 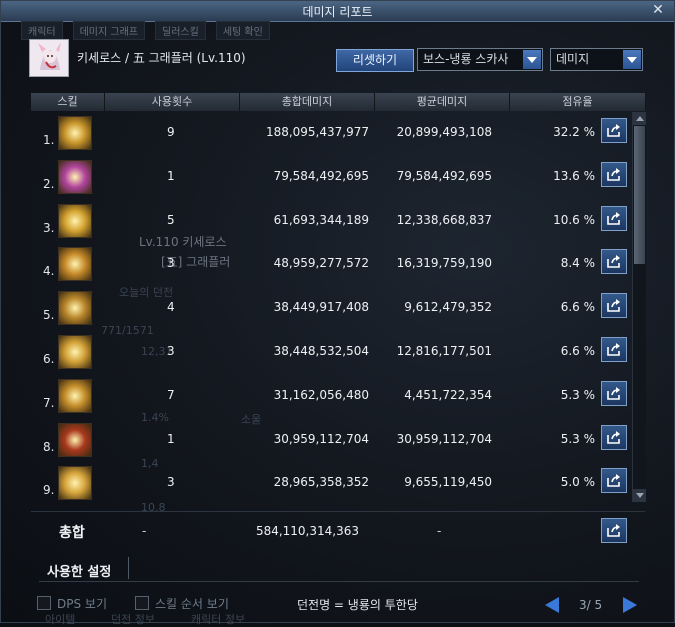 I want to click on average-damage: 79,584,492,695, so click(x=444, y=175).